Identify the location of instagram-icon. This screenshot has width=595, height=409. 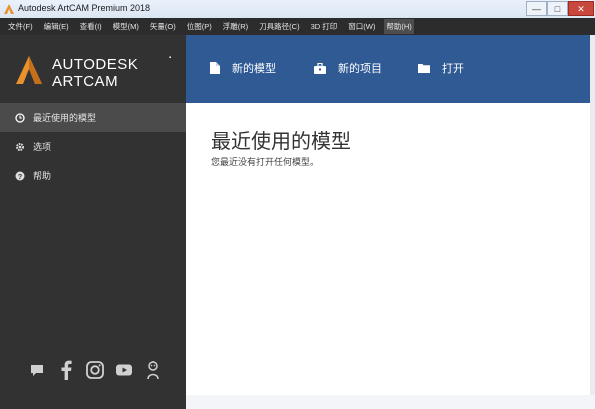
(95, 370).